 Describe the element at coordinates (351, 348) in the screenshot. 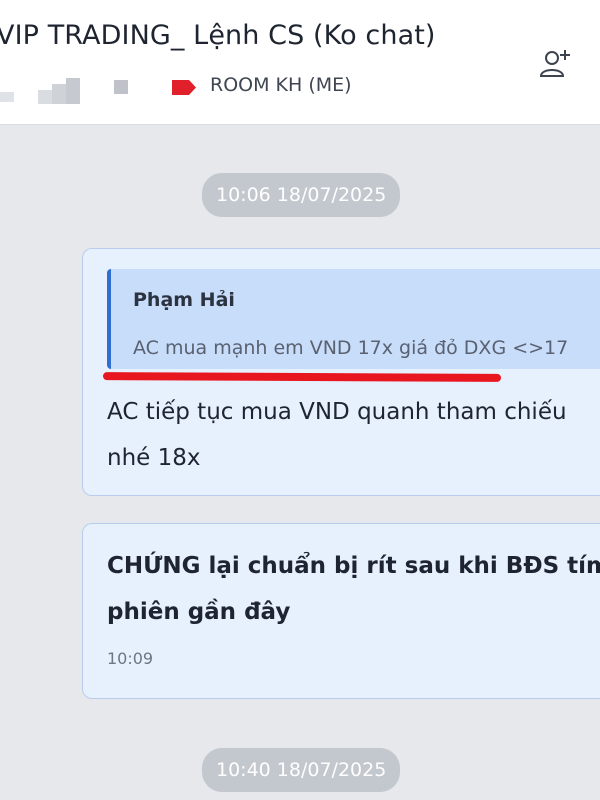

I see `quote-text: AC mua mạnh em VND 17x giá đỏ DXG <>17` at that location.